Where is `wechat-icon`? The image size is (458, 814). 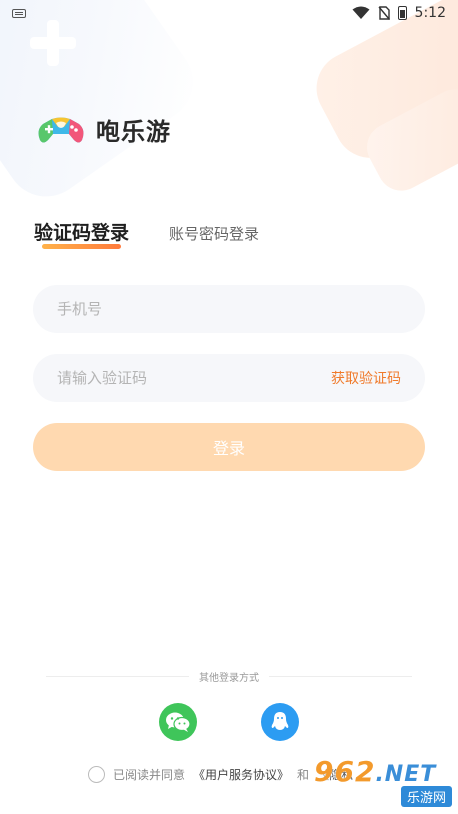
wechat-icon is located at coordinates (178, 722).